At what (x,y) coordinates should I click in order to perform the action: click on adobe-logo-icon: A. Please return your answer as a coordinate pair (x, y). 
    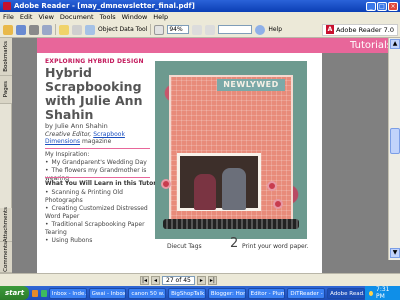
    Looking at the image, I should click on (329, 29).